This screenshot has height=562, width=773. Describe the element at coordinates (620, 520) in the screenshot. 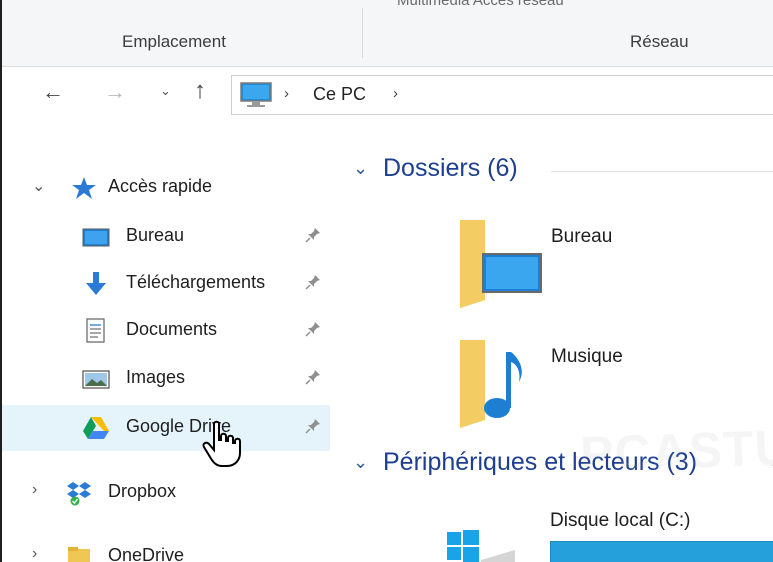

I see `drive-name: Disque local (C:)` at that location.